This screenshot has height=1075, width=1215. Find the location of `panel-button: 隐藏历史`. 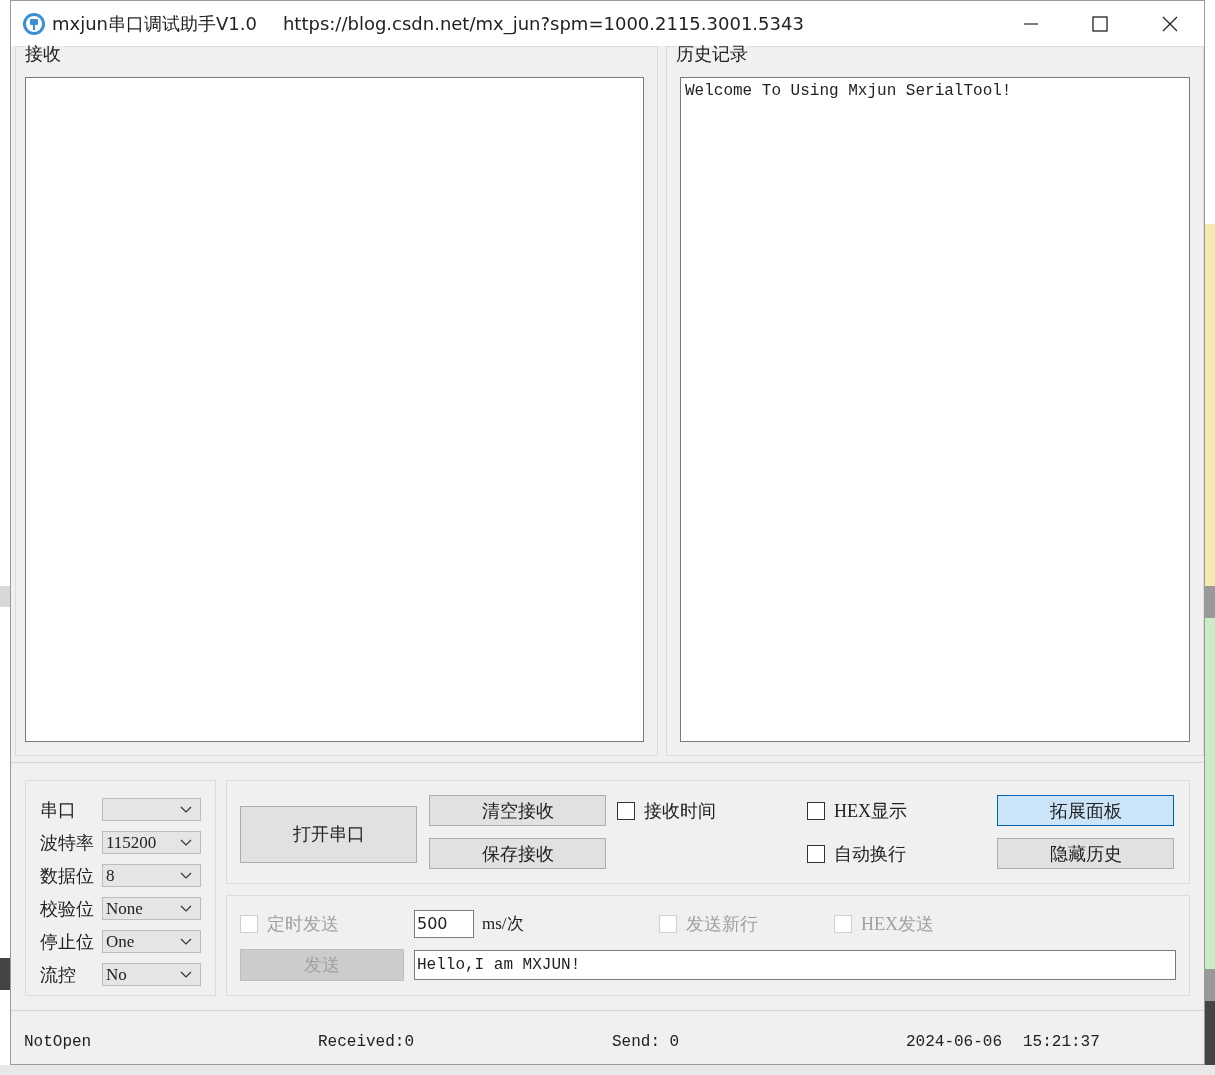

panel-button: 隐藏历史 is located at coordinates (1085, 853).